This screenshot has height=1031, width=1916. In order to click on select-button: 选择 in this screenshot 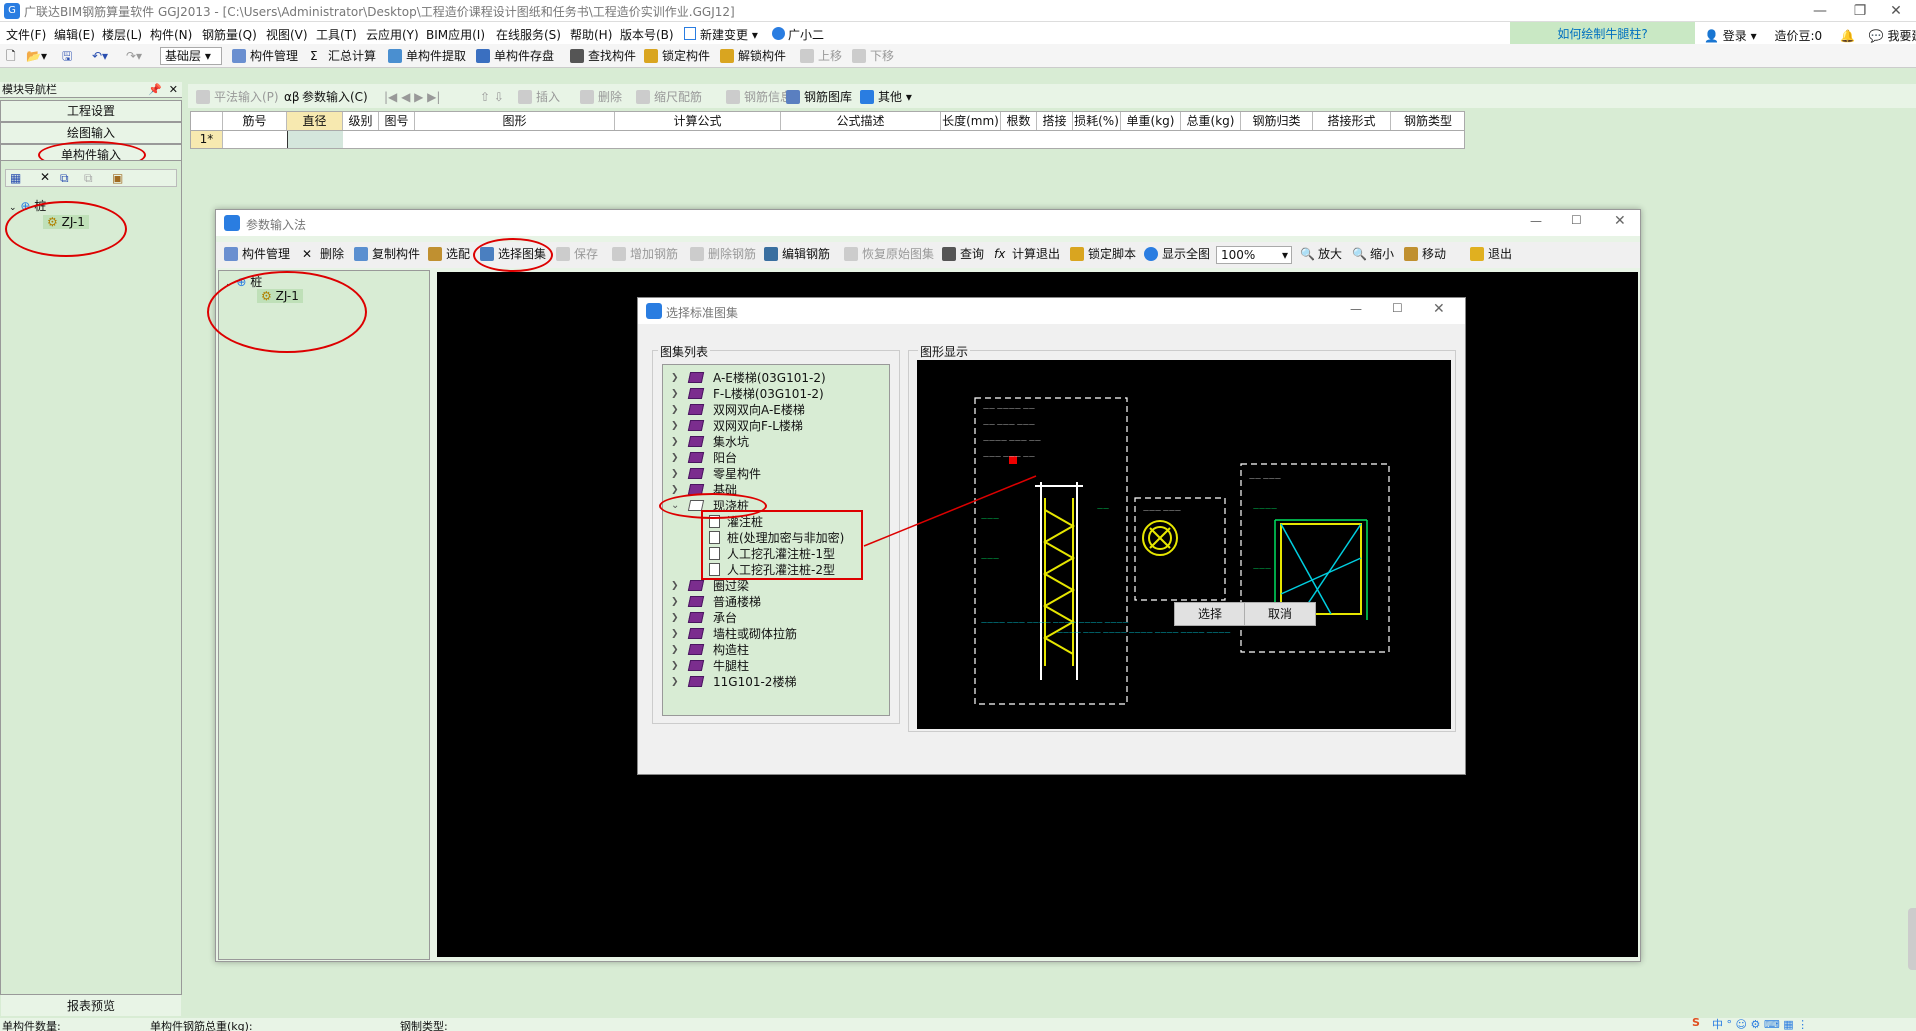, I will do `click(1210, 614)`.